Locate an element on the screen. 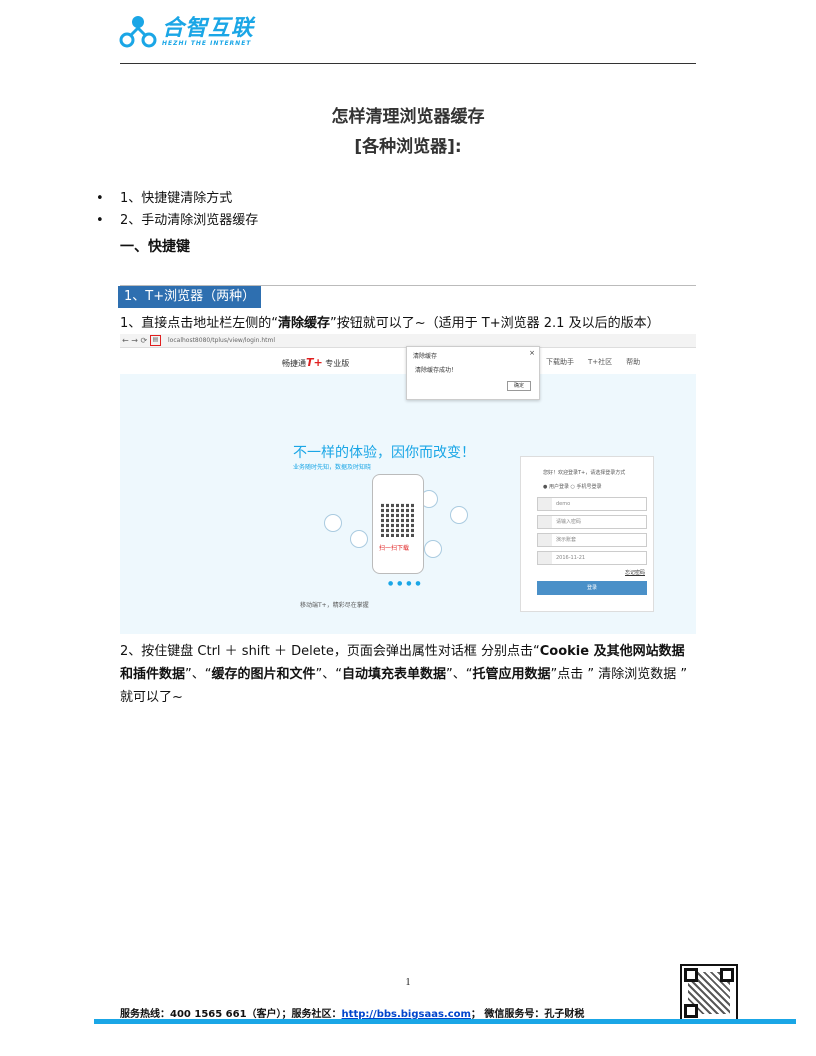 The width and height of the screenshot is (816, 1056). toc-list: • 1、快捷键清除方式 • 2、手动清除浏览器缓存 is located at coordinates (177, 210).